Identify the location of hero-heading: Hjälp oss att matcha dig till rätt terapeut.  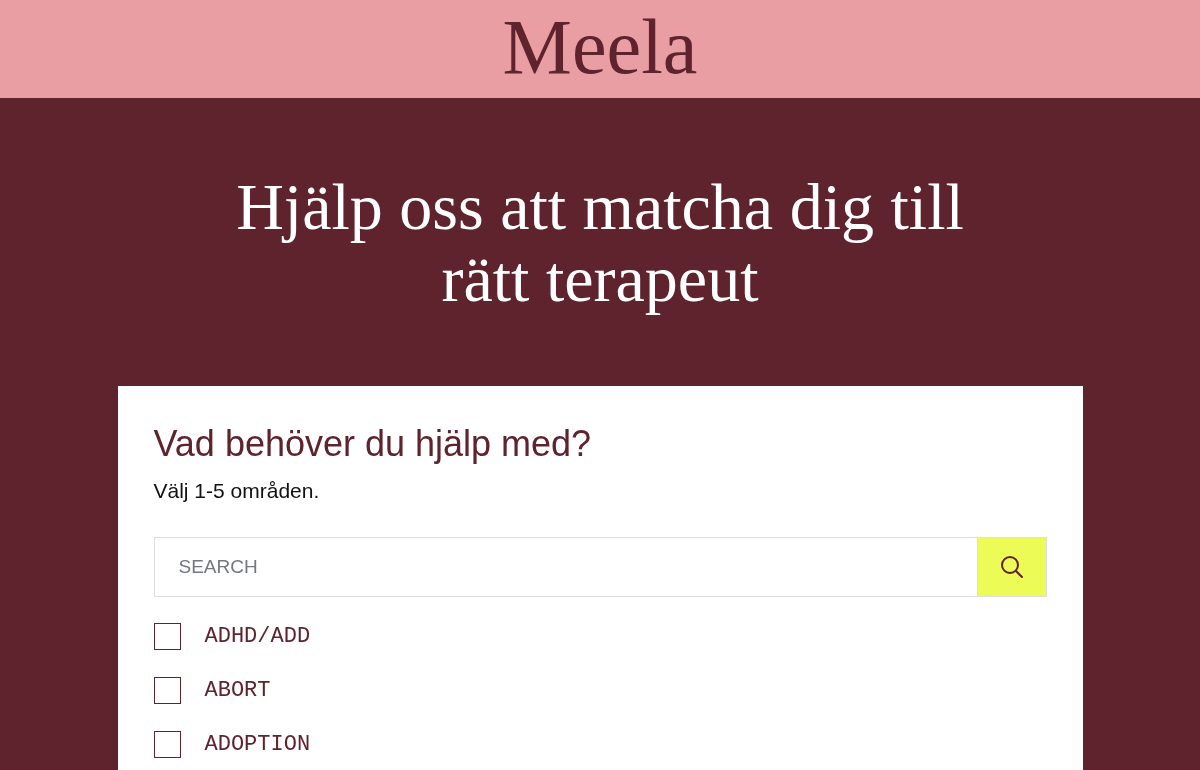
(600, 243).